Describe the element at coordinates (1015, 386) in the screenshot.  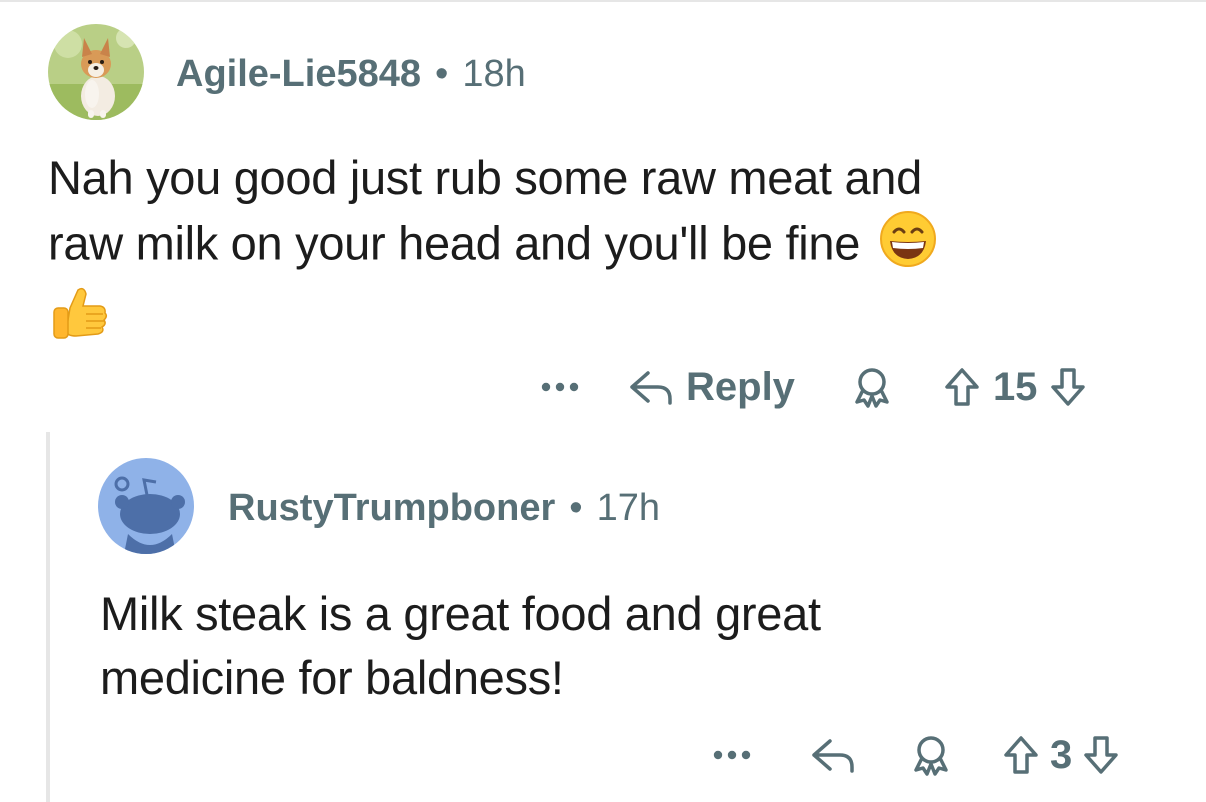
I see `vote-score: 15` at that location.